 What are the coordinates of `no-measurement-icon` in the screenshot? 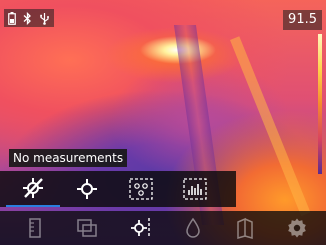 It's located at (33, 188).